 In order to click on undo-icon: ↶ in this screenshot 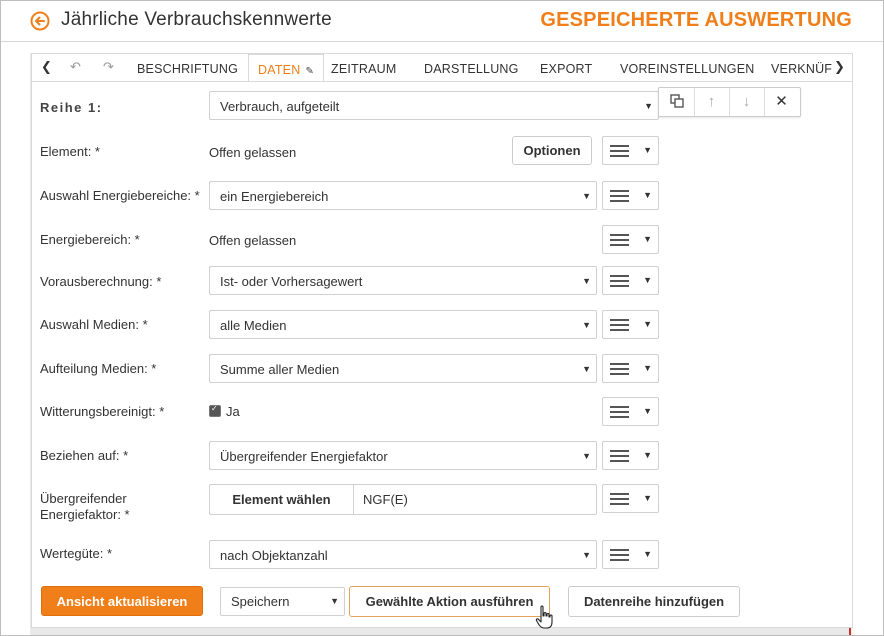, I will do `click(75, 67)`.